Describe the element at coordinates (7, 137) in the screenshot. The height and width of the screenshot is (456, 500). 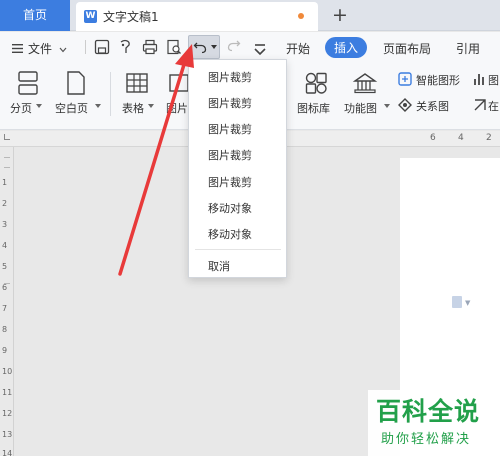
I see `ruler-corner-icon` at that location.